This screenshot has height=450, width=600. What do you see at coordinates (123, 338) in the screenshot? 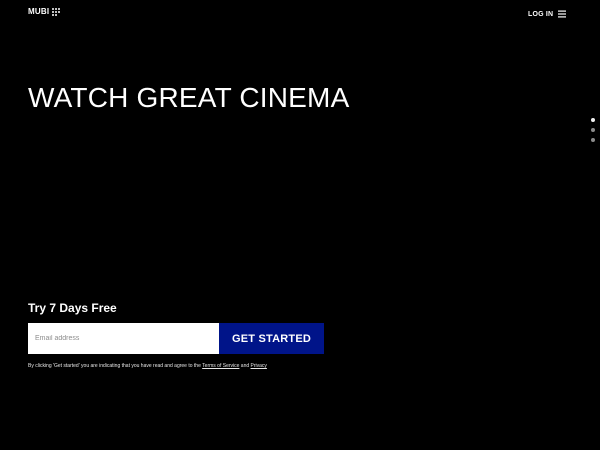
I see `email-input` at bounding box center [123, 338].